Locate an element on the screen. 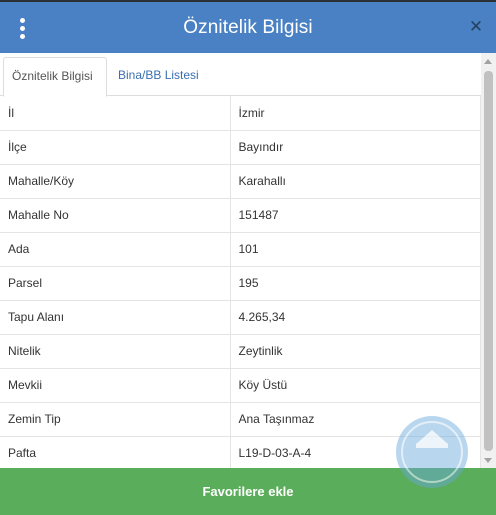 This screenshot has height=515, width=496. row-value: 151487 is located at coordinates (355, 215).